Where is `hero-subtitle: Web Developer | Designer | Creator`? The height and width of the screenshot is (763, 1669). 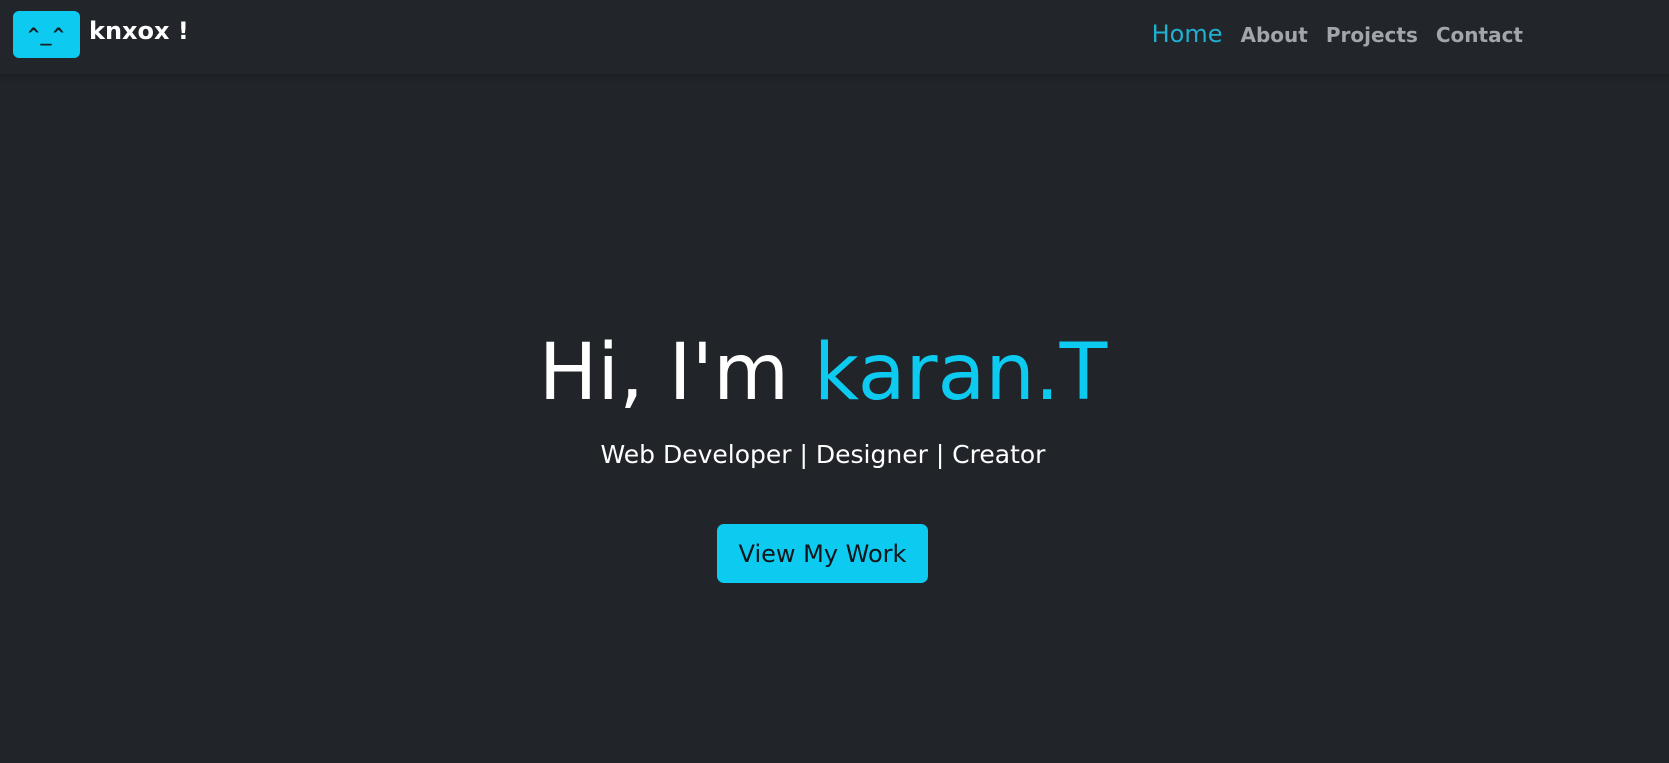
hero-subtitle: Web Developer | Designer | Creator is located at coordinates (823, 454).